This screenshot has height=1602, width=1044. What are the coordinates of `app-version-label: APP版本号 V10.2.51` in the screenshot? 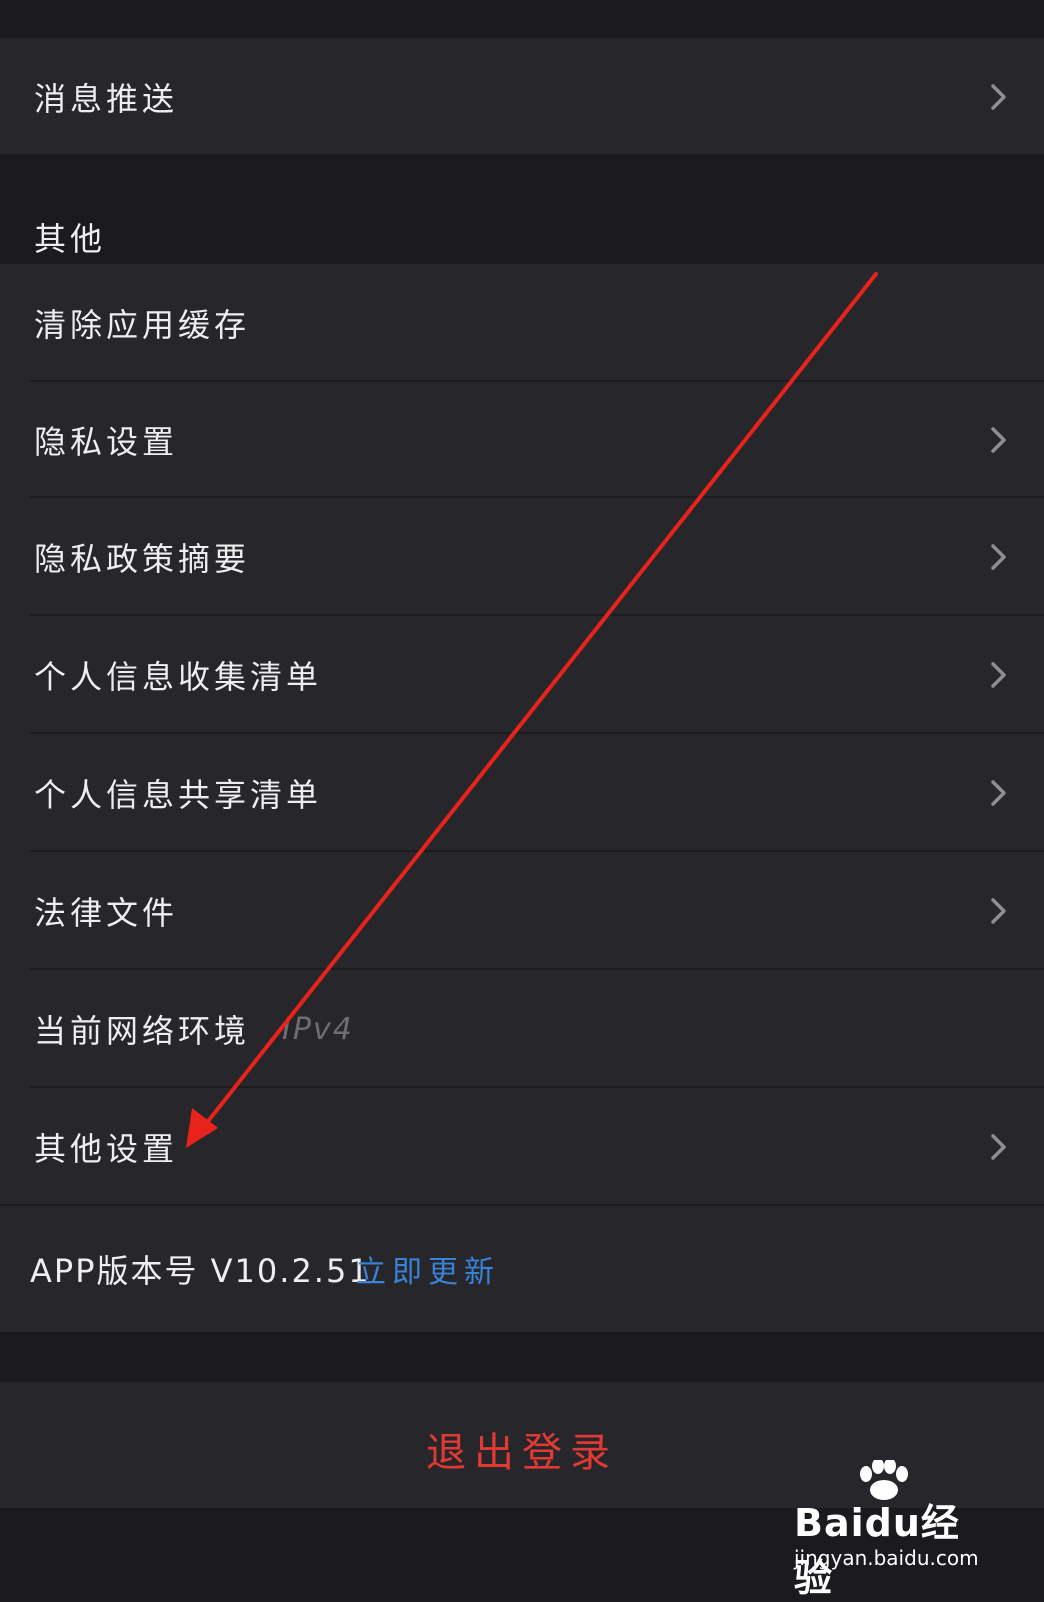 It's located at (200, 1271).